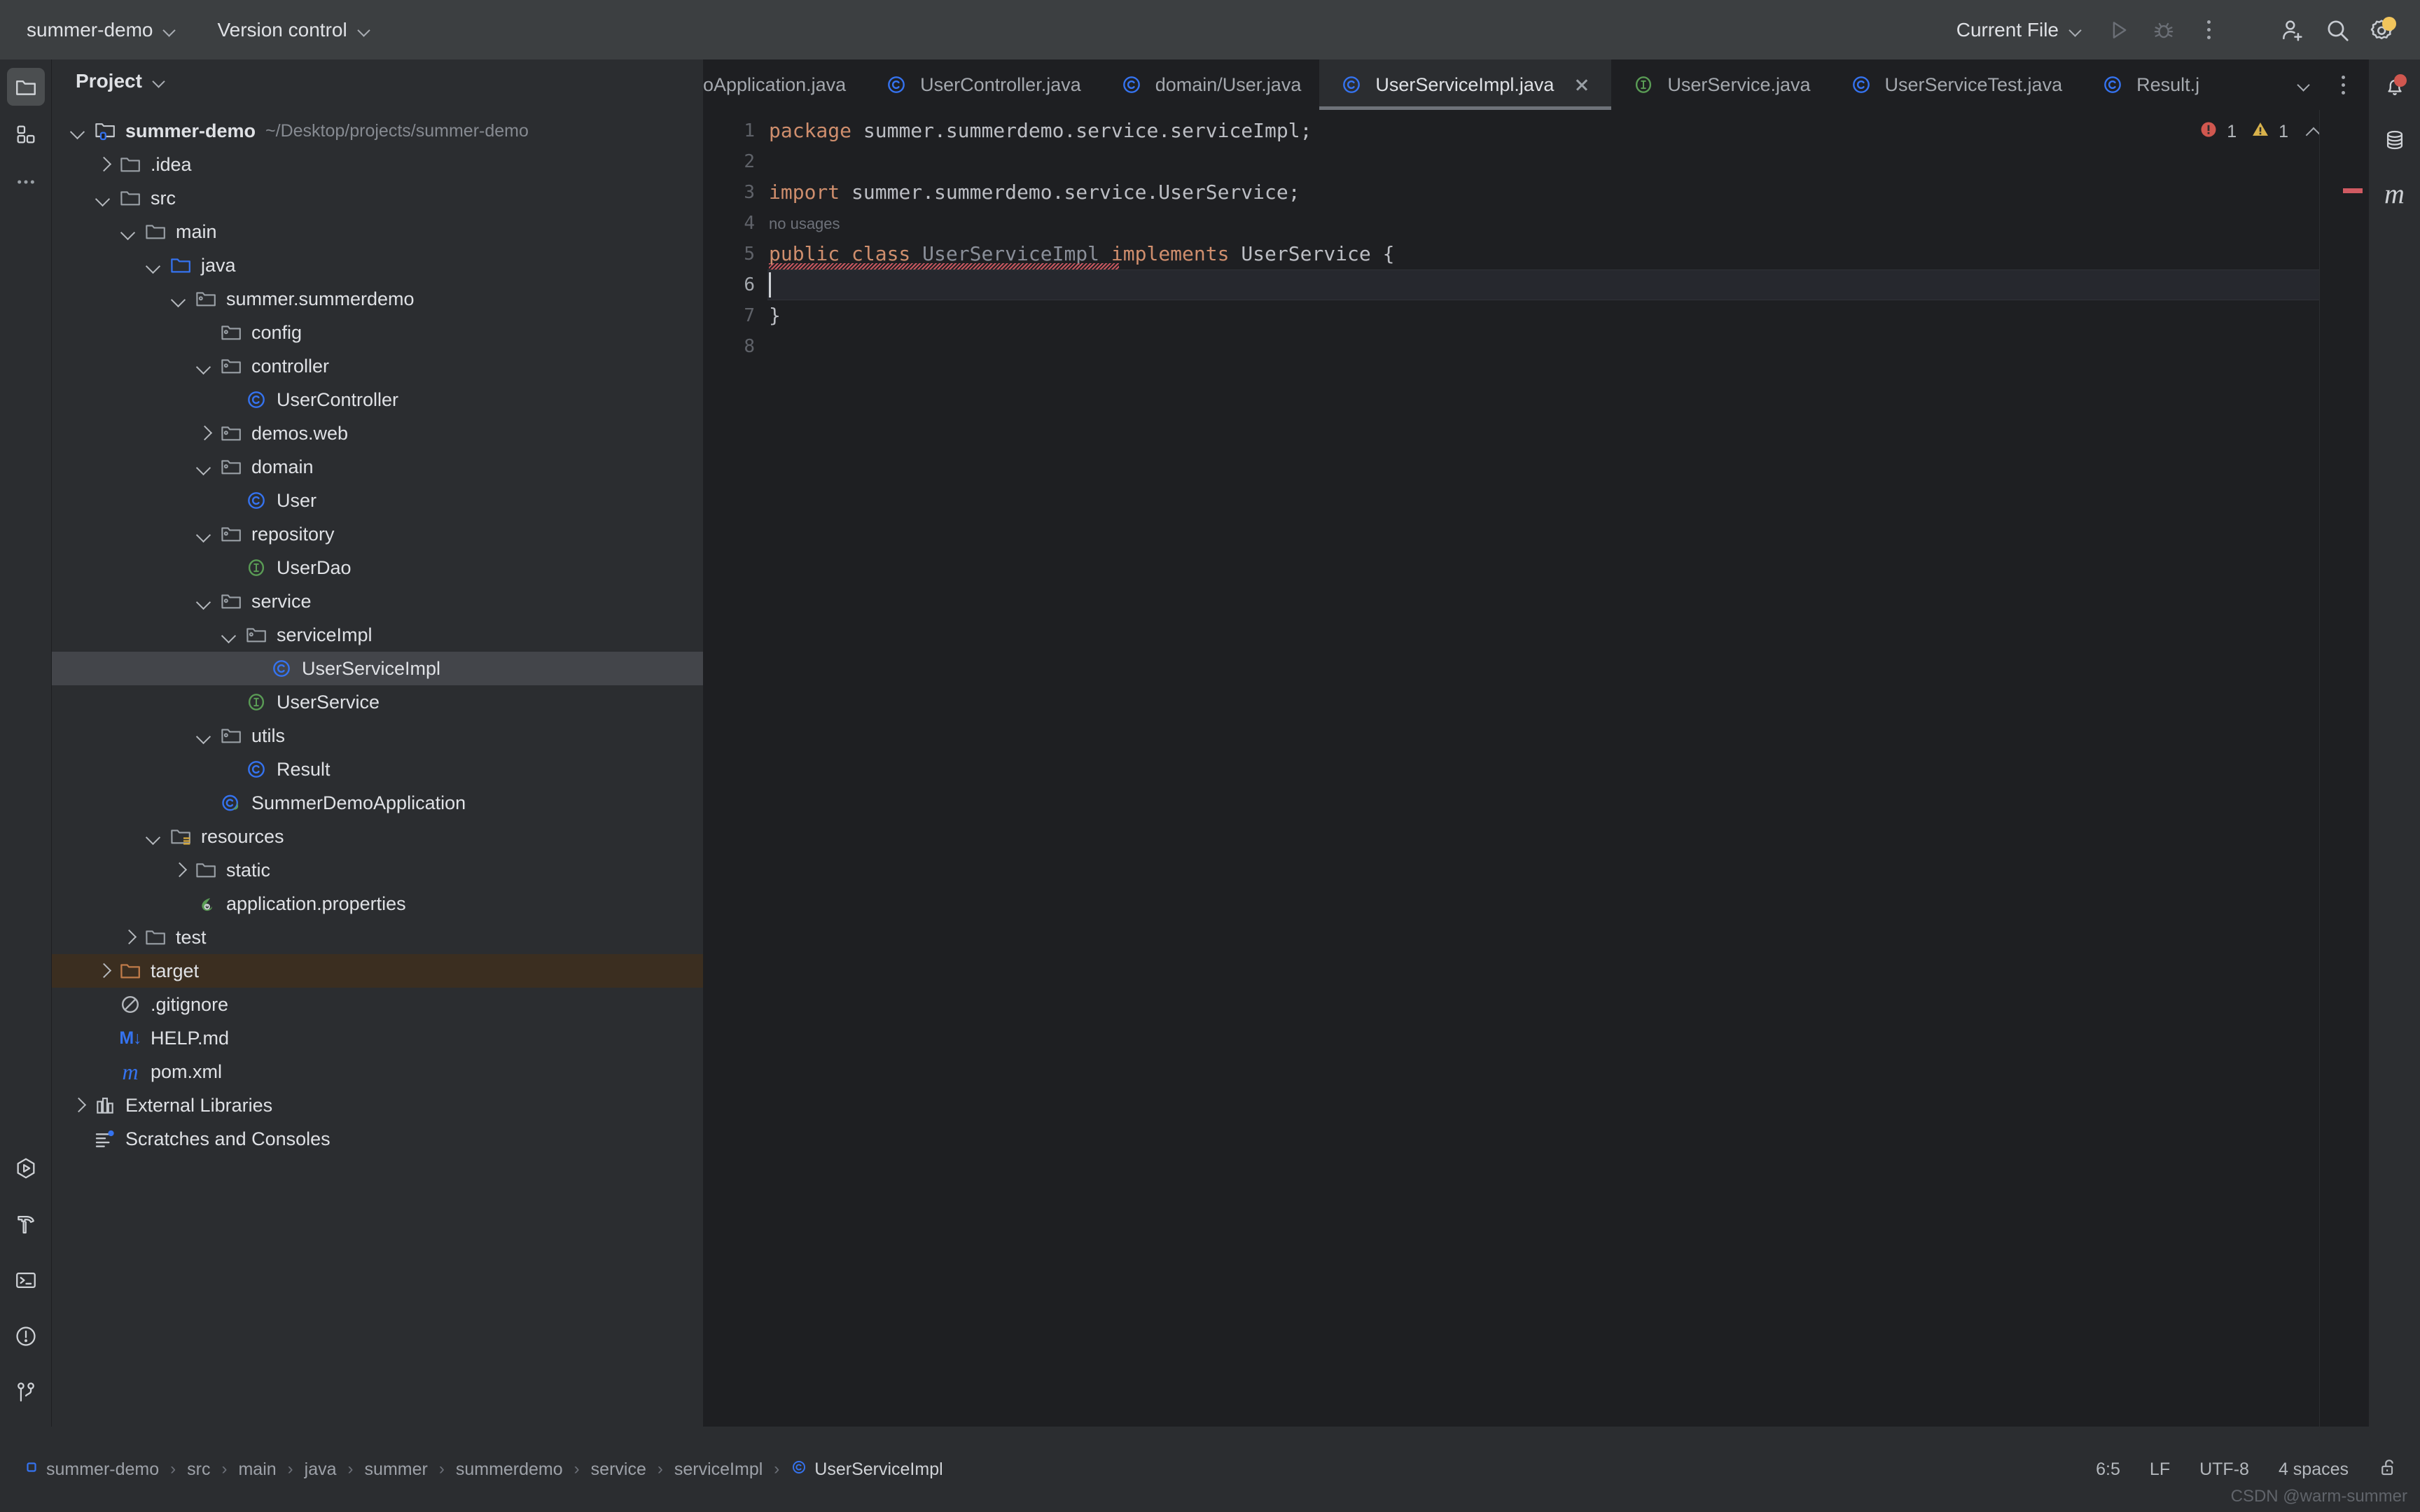 The height and width of the screenshot is (1512, 2420). What do you see at coordinates (377, 937) in the screenshot?
I see `tree-node-test: test` at bounding box center [377, 937].